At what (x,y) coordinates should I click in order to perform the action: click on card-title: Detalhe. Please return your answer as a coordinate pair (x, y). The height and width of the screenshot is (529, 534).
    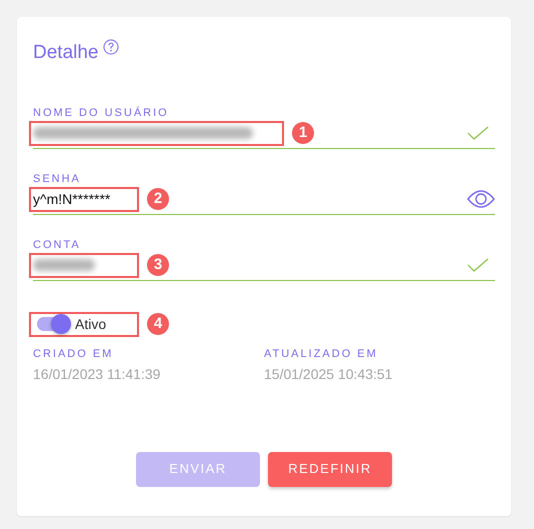
    Looking at the image, I should click on (65, 53).